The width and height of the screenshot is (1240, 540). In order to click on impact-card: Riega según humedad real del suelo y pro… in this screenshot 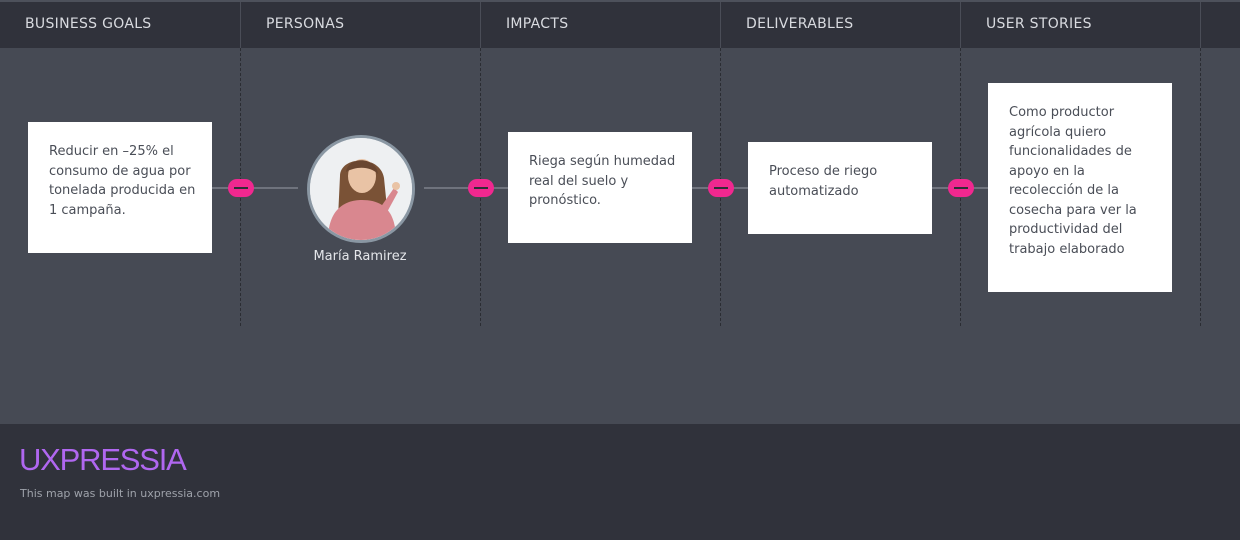, I will do `click(600, 187)`.